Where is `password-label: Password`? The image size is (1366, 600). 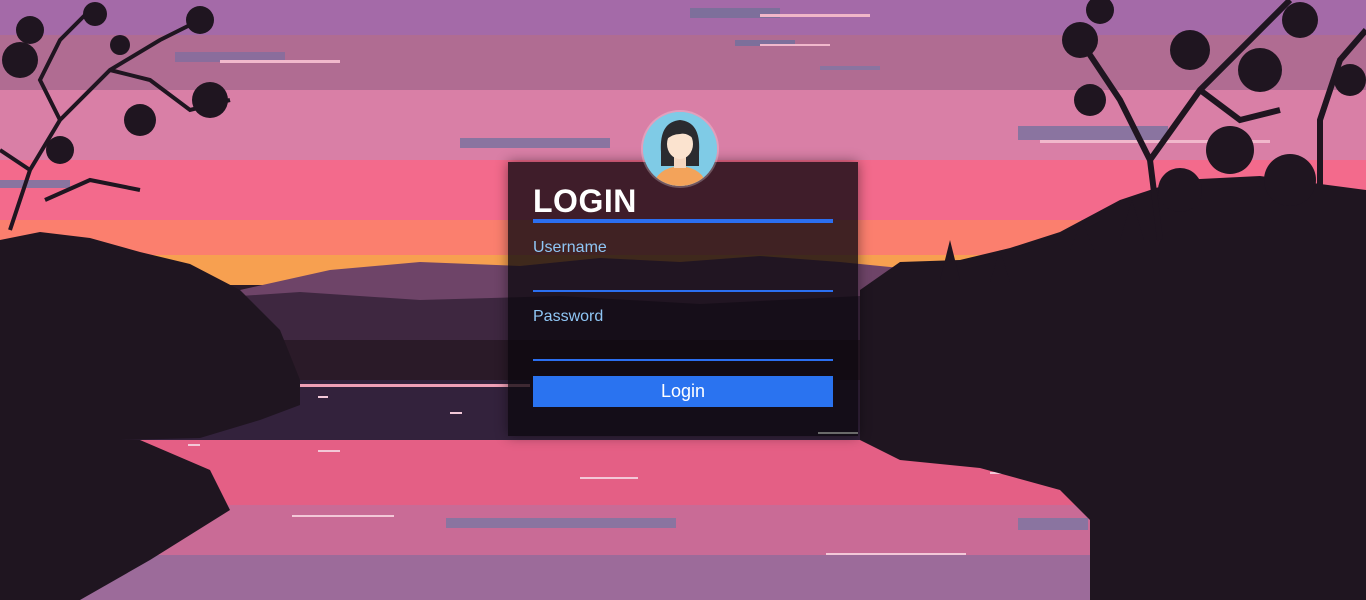 password-label: Password is located at coordinates (568, 316).